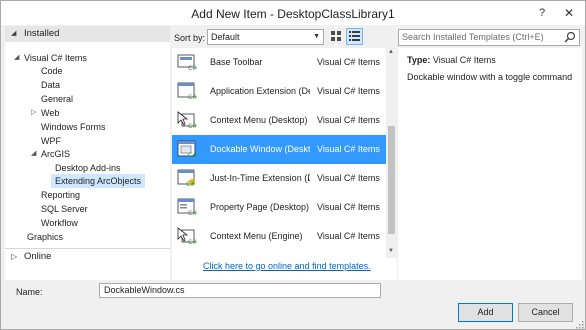 This screenshot has width=586, height=330. Describe the element at coordinates (59, 223) in the screenshot. I see `tree-item-workflow: Workflow` at that location.